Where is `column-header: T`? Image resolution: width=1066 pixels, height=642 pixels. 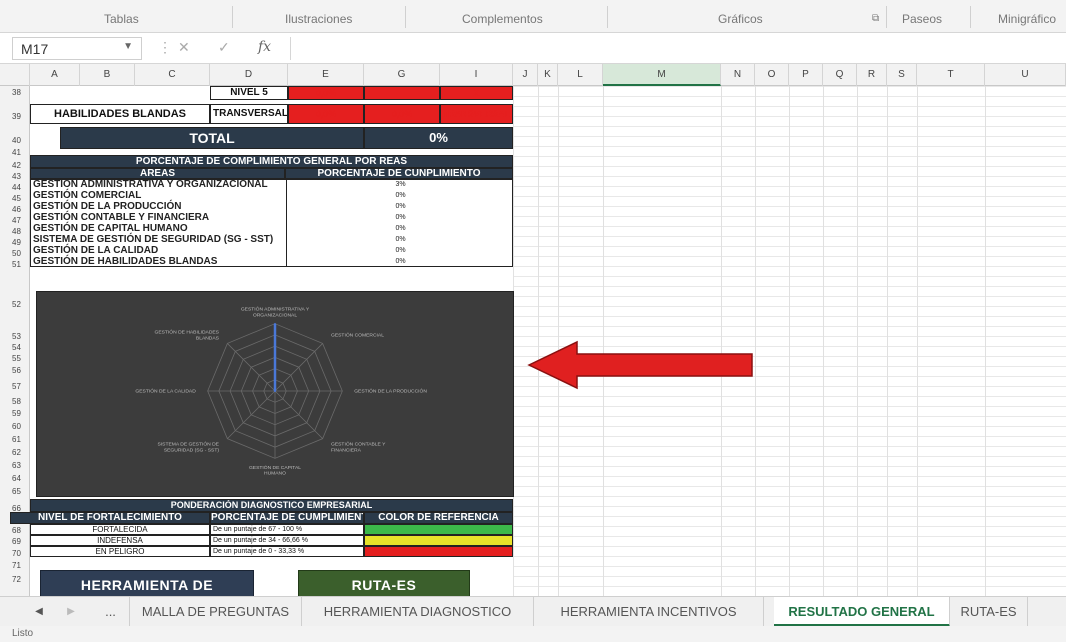
column-header: T is located at coordinates (951, 75).